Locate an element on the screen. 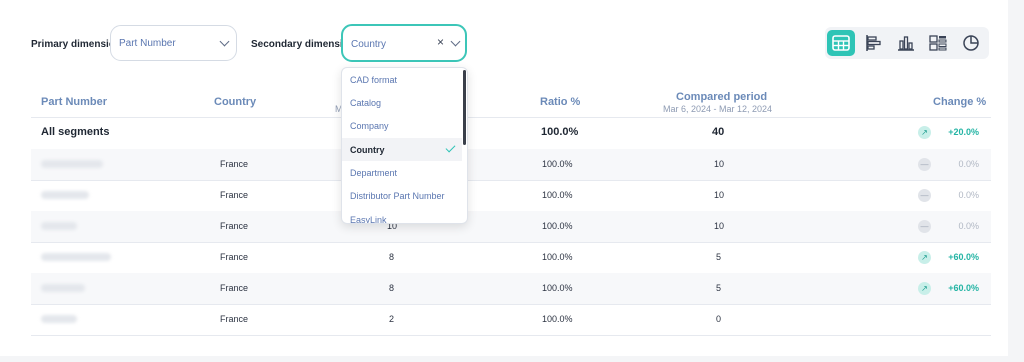  col-header-part-number: Part Number is located at coordinates (74, 102).